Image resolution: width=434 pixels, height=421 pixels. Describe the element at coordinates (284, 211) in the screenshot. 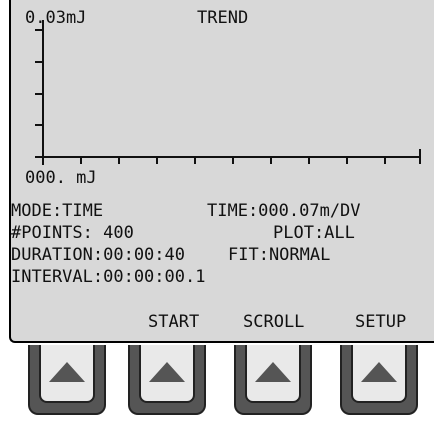

I see `time-readout: TIME:000.07m/DV` at that location.